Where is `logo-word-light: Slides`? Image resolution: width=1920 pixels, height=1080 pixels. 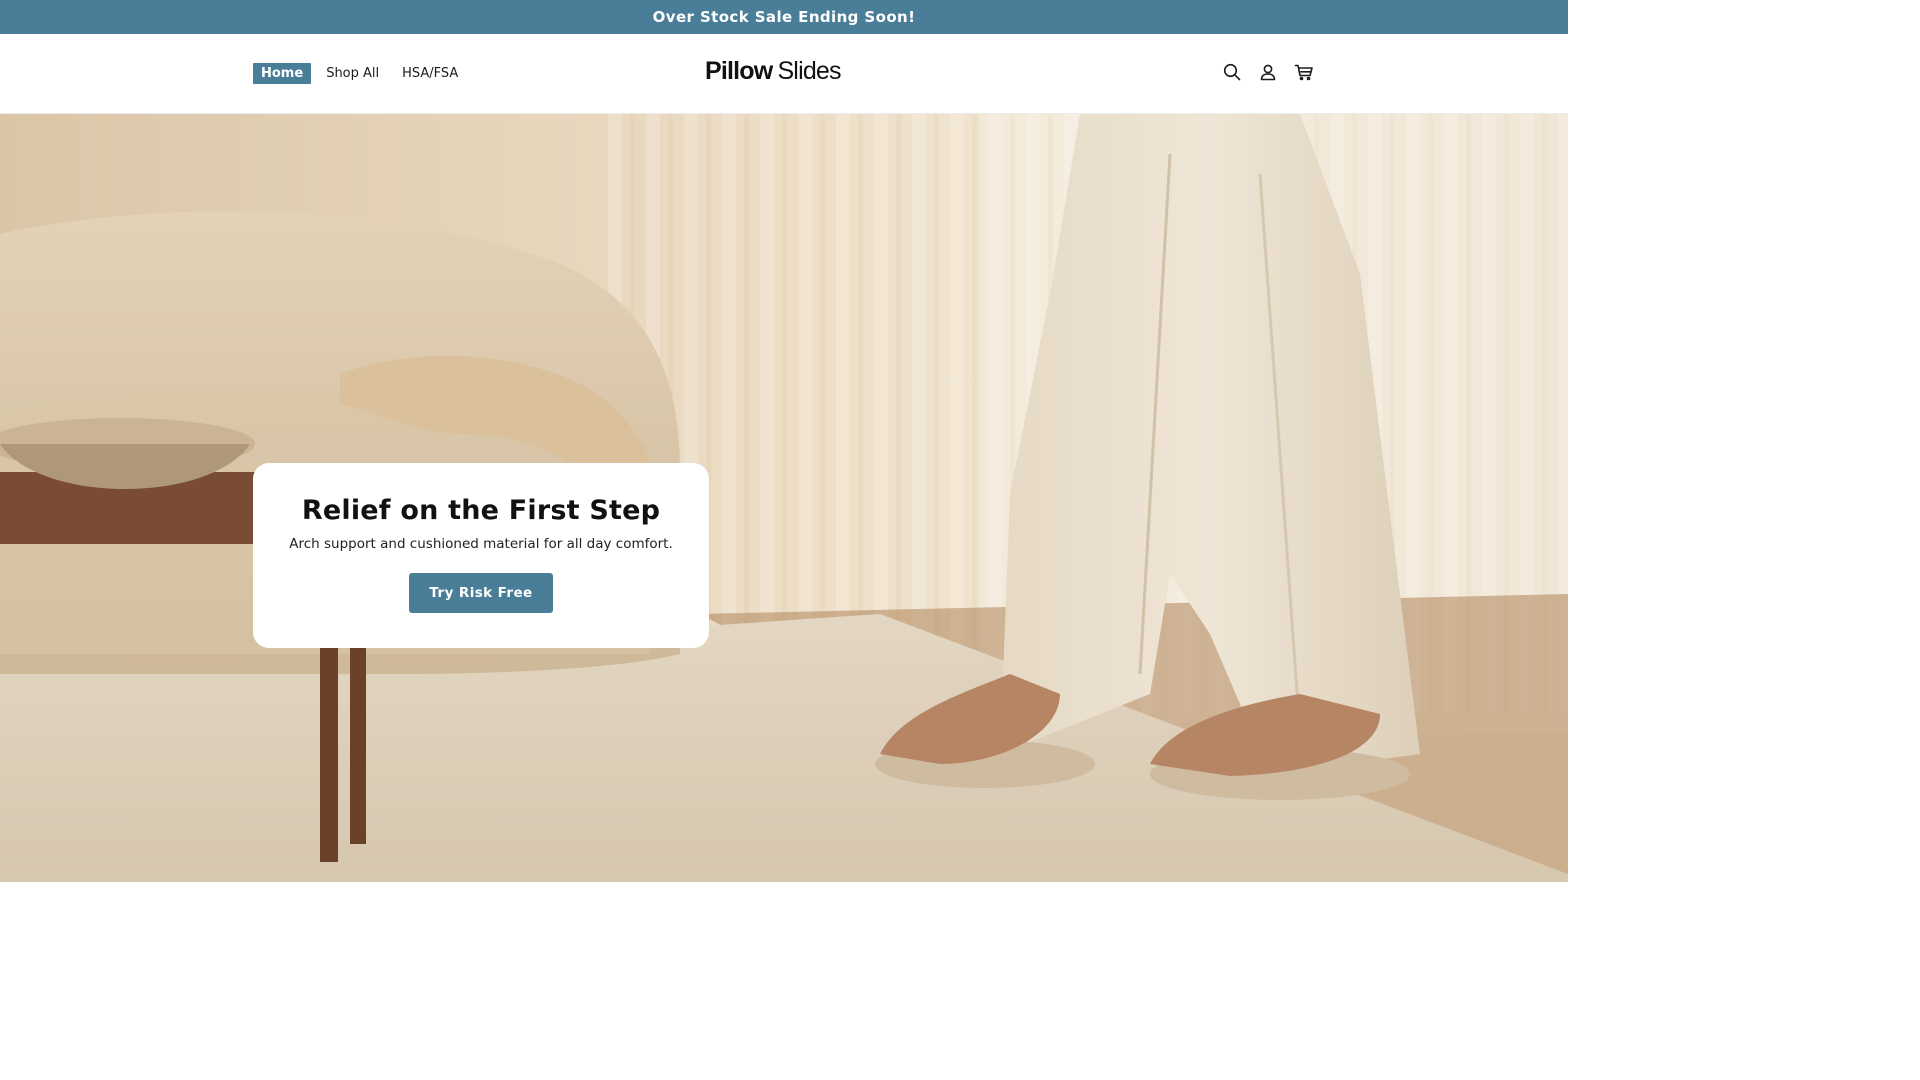 logo-word-light: Slides is located at coordinates (809, 71).